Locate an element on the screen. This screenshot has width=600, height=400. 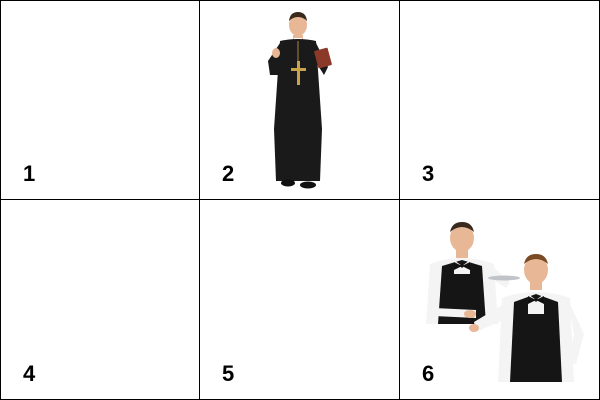
panel-number: 5 is located at coordinates (228, 373).